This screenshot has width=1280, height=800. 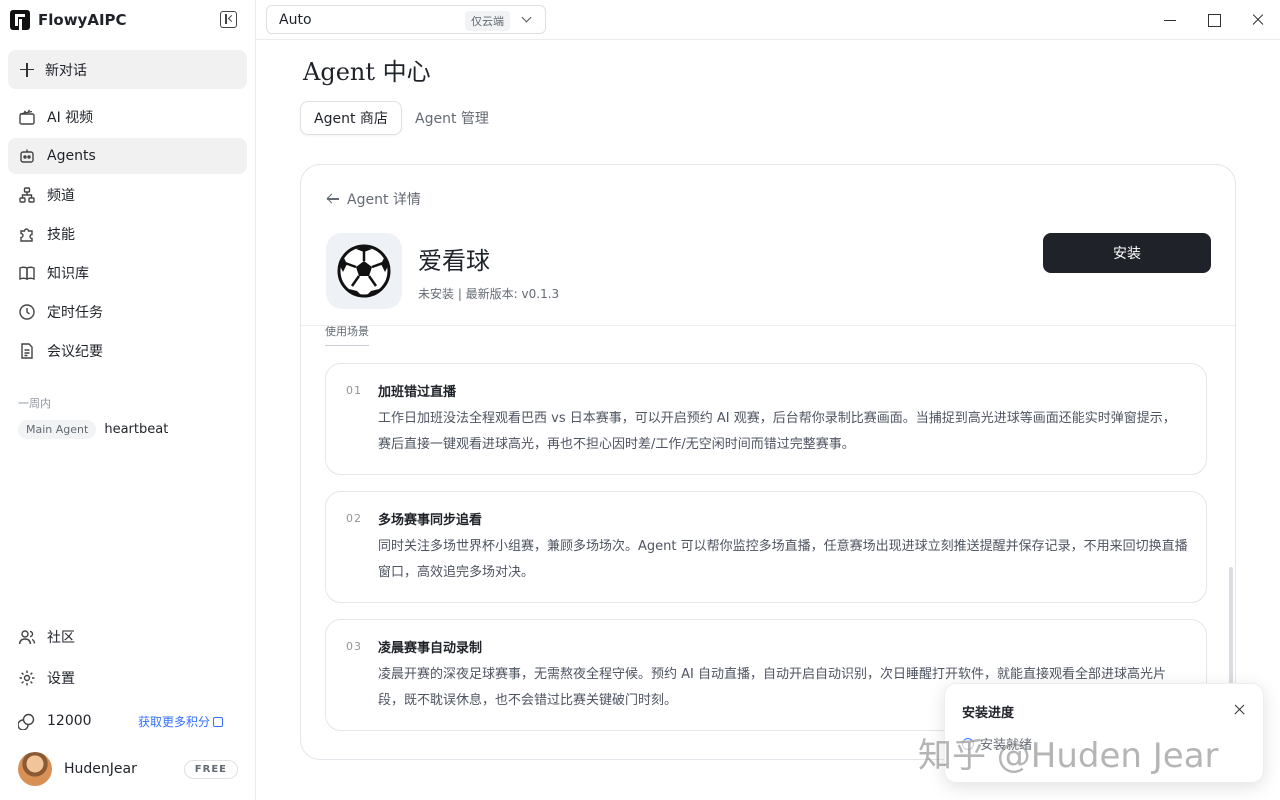 I want to click on history-section-label: 一周内, so click(x=34, y=403).